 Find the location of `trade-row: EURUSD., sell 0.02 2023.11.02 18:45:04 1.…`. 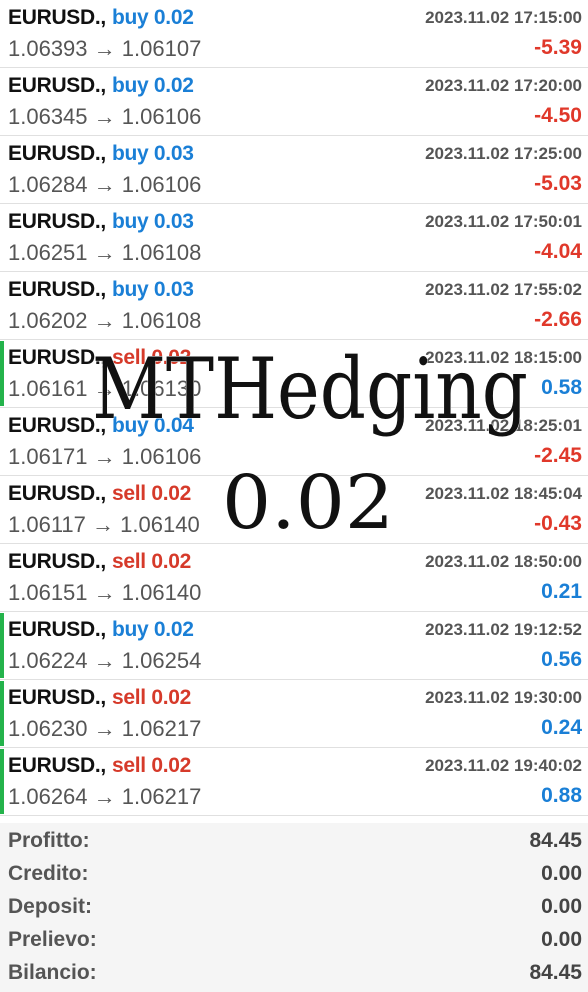

trade-row: EURUSD., sell 0.02 2023.11.02 18:45:04 1.… is located at coordinates (294, 510).